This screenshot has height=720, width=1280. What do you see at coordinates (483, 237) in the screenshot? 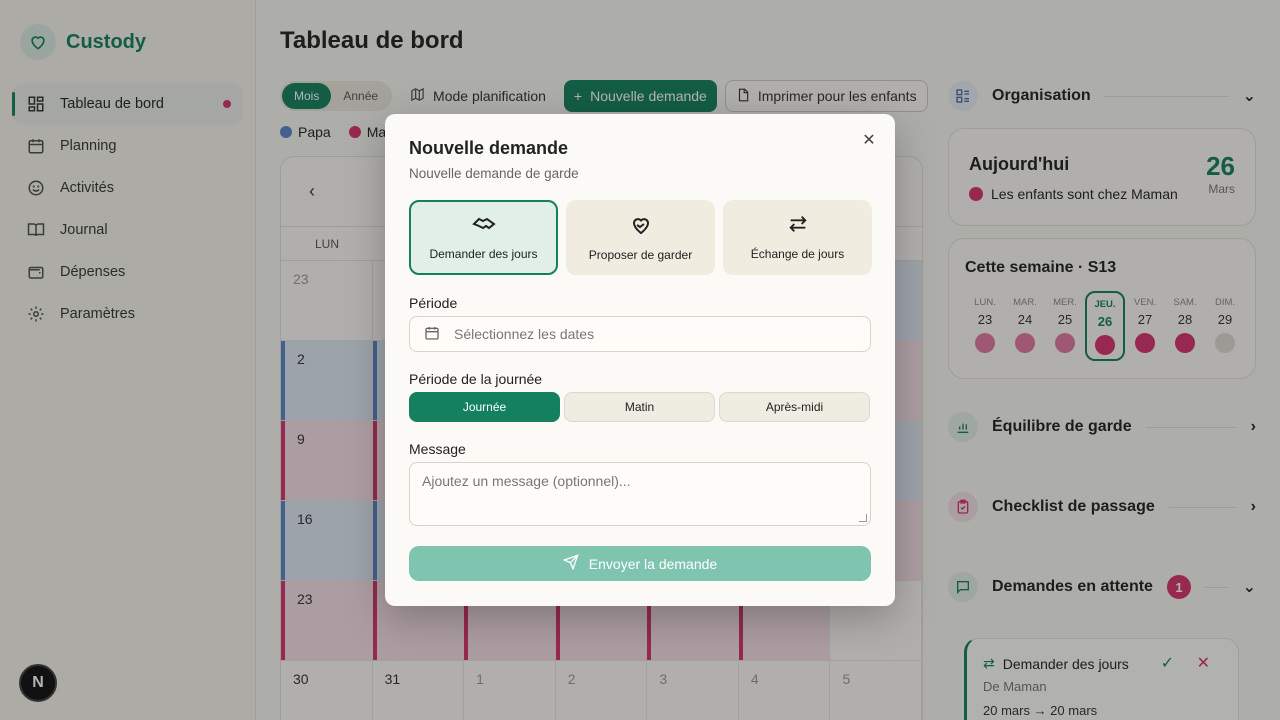
I see `type-request-days: Demander des jours` at bounding box center [483, 237].